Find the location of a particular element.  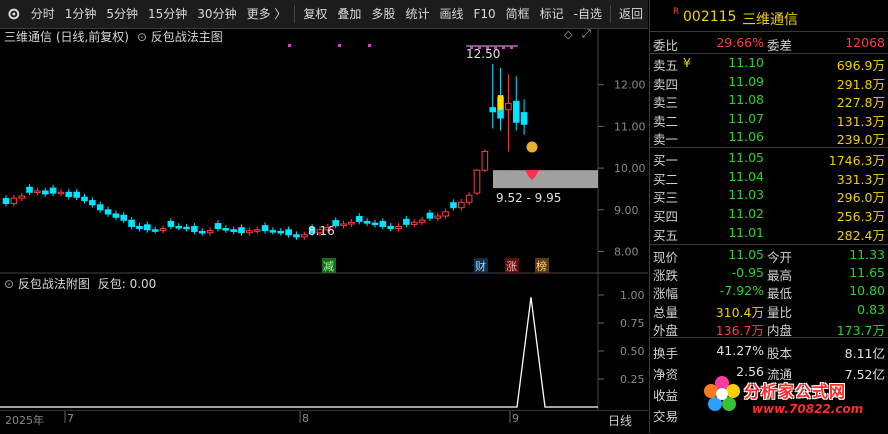

event-tag-label: 财 is located at coordinates (480, 266).